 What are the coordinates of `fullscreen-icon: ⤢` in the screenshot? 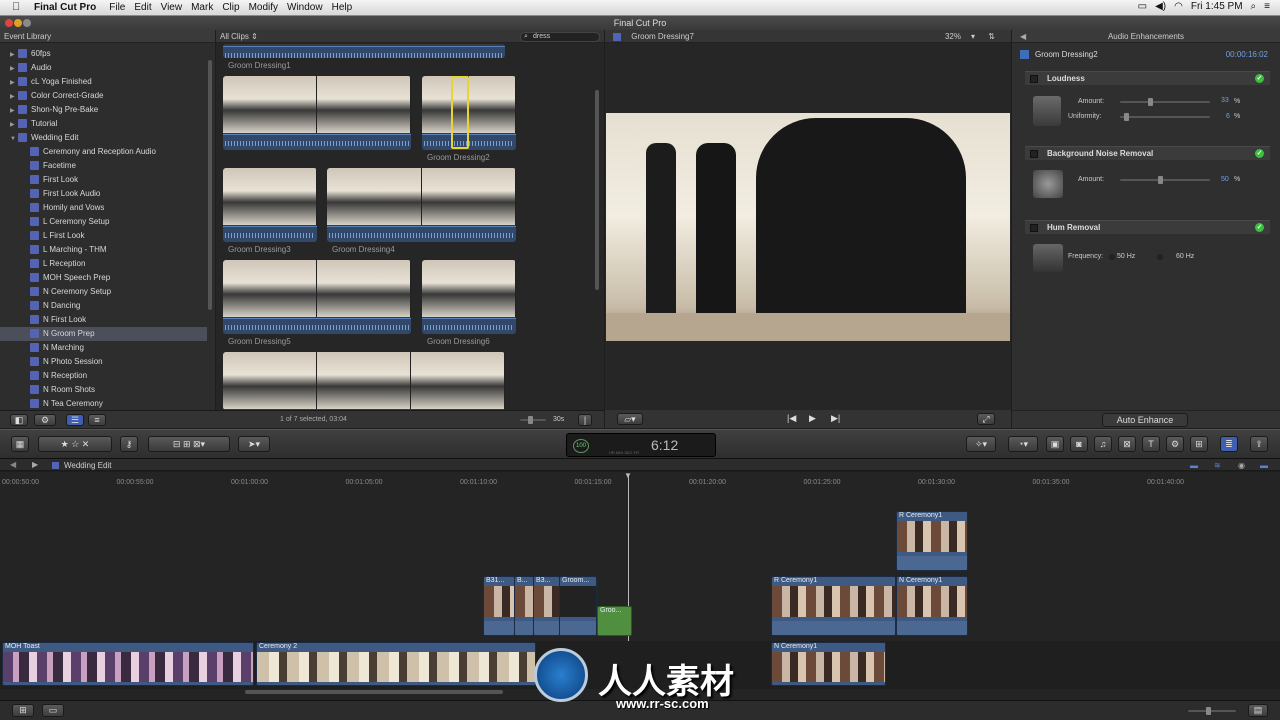 It's located at (986, 419).